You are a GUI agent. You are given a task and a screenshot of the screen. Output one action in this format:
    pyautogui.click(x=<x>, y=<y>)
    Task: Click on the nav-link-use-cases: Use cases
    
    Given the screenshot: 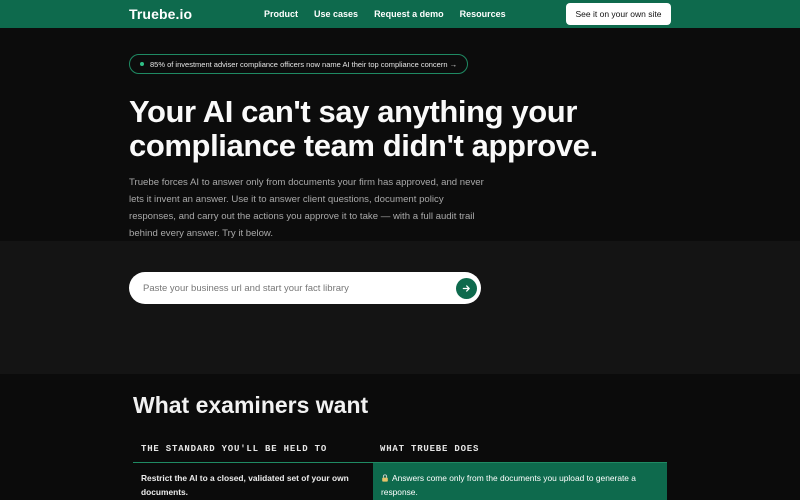 What is the action you would take?
    pyautogui.click(x=336, y=14)
    